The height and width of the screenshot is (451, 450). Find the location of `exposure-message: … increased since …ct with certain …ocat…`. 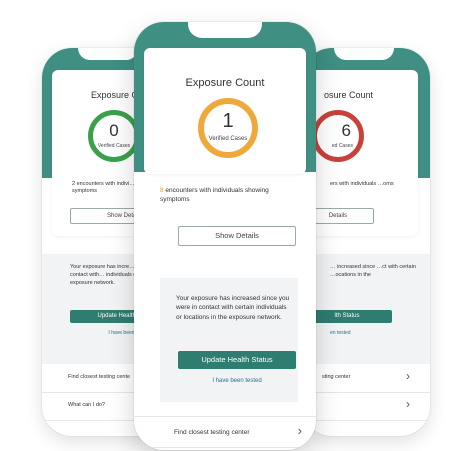

exposure-message: … increased since …ct with certain …ocat… is located at coordinates (373, 271).